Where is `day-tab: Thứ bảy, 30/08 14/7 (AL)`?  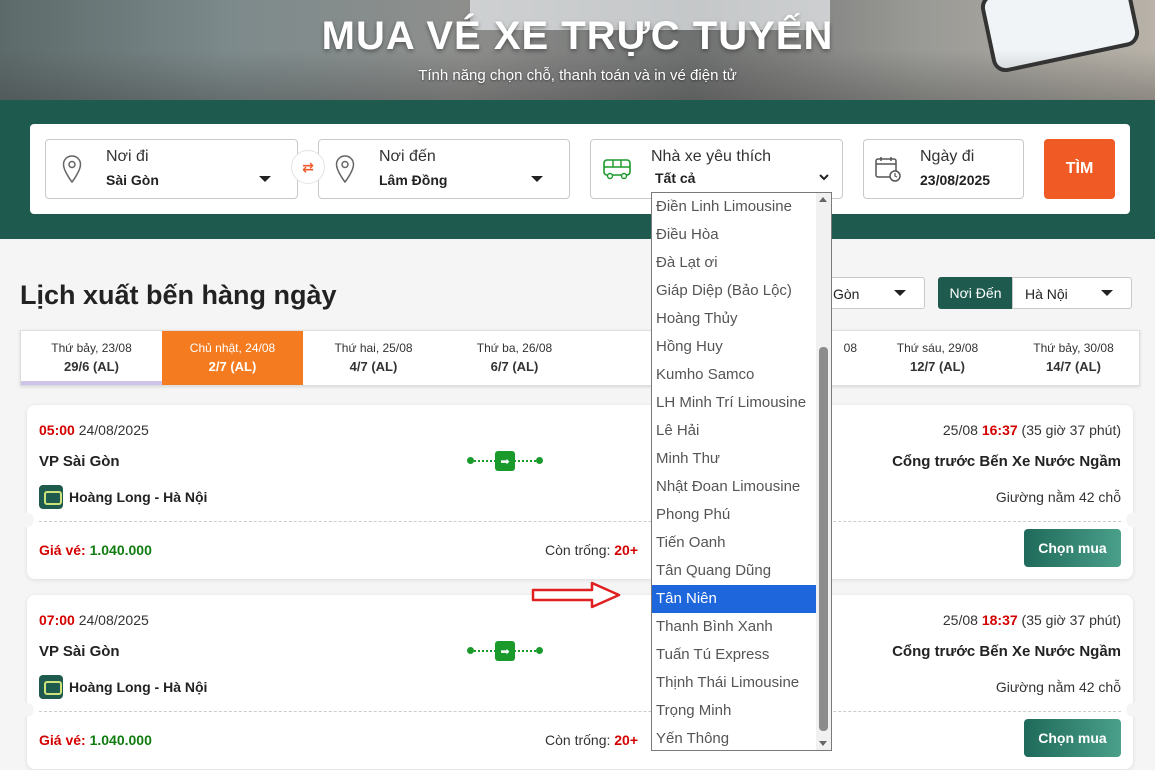 day-tab: Thứ bảy, 30/08 14/7 (AL) is located at coordinates (1073, 358).